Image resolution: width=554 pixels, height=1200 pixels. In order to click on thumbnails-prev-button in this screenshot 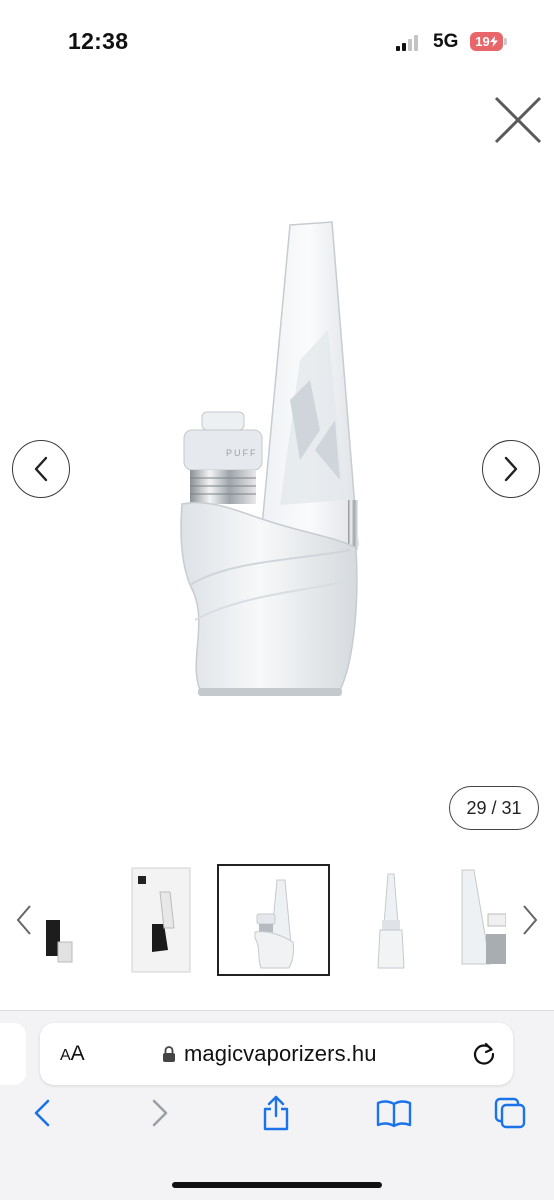, I will do `click(24, 920)`.